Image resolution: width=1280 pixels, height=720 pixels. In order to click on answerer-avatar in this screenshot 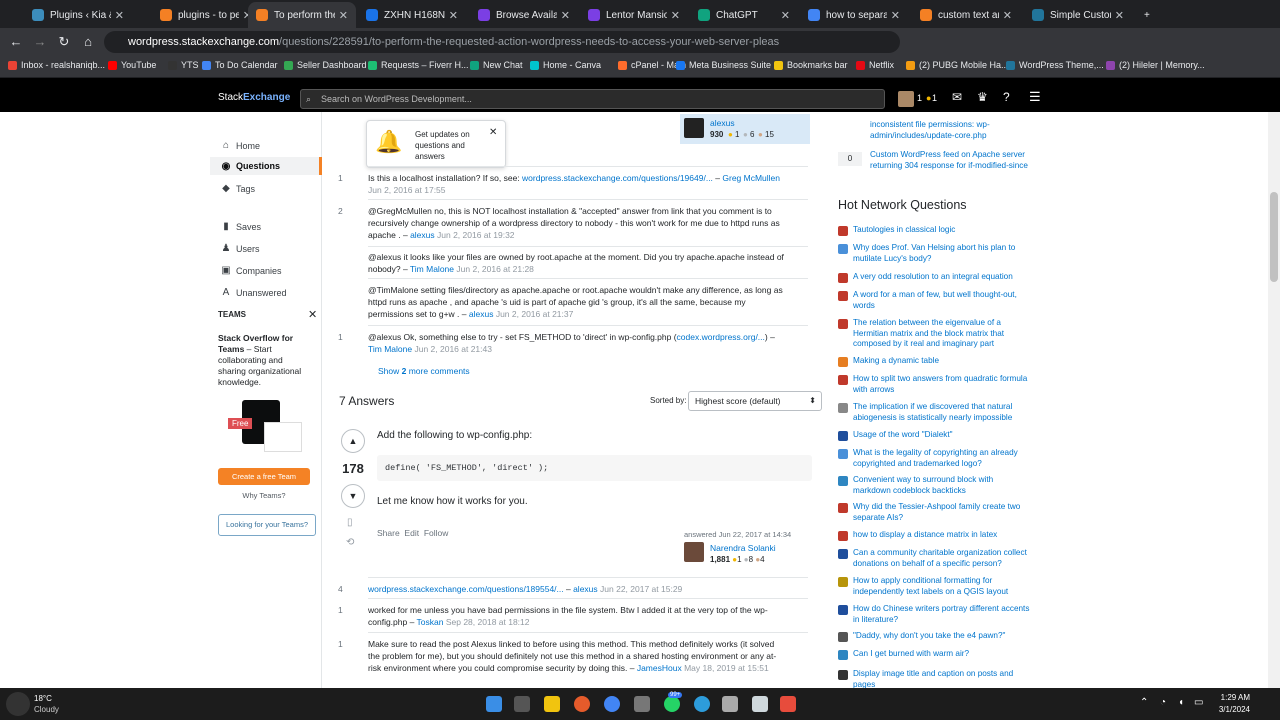, I will do `click(694, 552)`.